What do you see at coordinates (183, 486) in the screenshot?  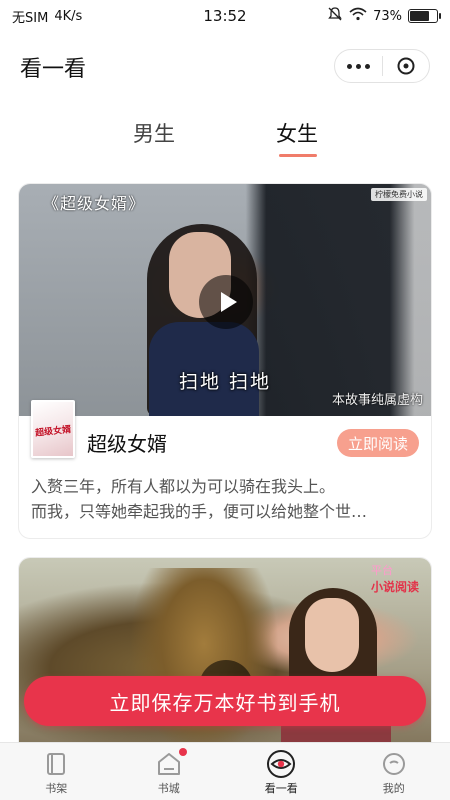 I see `description-line: 入赘三年，所有人都以为可以骑在我头上。` at bounding box center [183, 486].